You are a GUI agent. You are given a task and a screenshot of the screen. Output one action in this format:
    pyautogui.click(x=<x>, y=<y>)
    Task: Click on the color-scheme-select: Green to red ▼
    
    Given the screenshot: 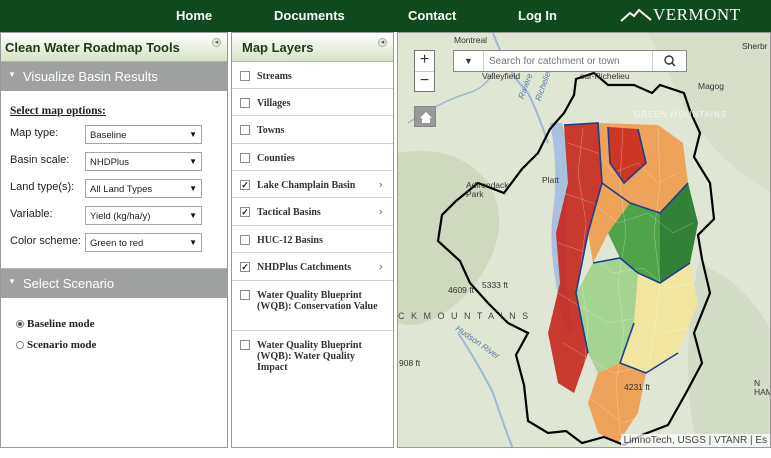 What is the action you would take?
    pyautogui.click(x=143, y=242)
    